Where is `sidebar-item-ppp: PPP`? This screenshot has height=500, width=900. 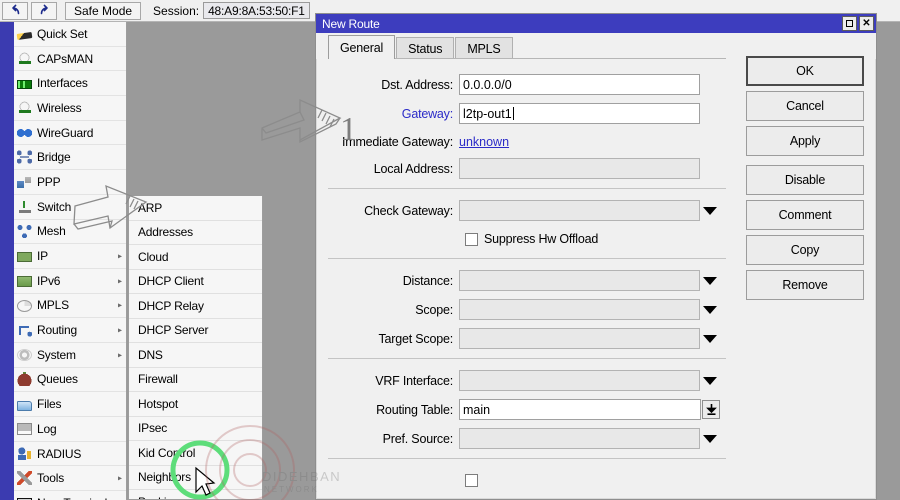
sidebar-item-ppp: PPP is located at coordinates (70, 182).